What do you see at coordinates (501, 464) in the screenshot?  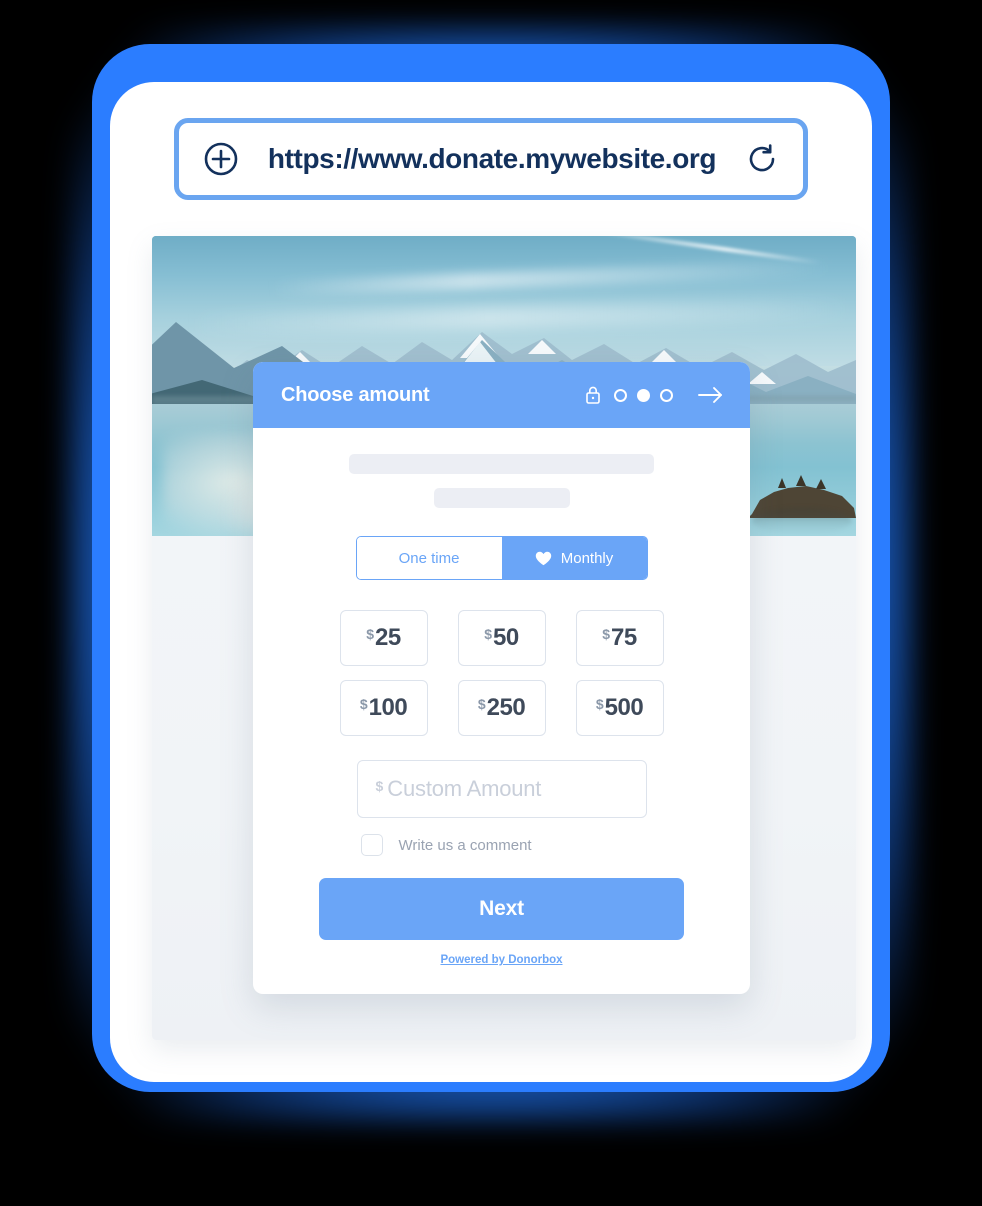 I see `placeholder-bar-wide` at bounding box center [501, 464].